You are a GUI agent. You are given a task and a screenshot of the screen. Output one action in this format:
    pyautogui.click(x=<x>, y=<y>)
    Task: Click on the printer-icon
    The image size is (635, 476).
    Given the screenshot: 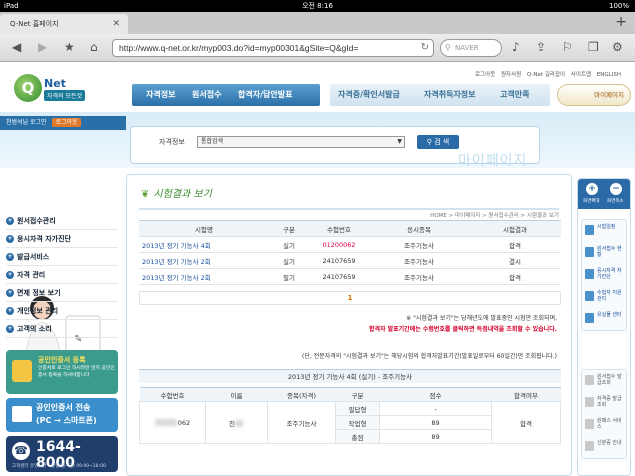 What is the action you would take?
    pyautogui.click(x=589, y=380)
    